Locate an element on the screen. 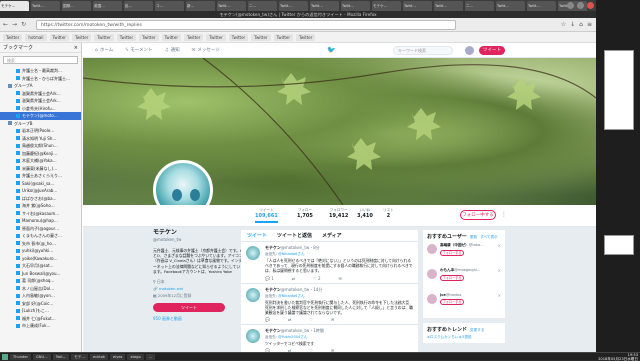 This screenshot has width=640, height=361. nav-notifications: ♫ 通知 is located at coordinates (172, 50).